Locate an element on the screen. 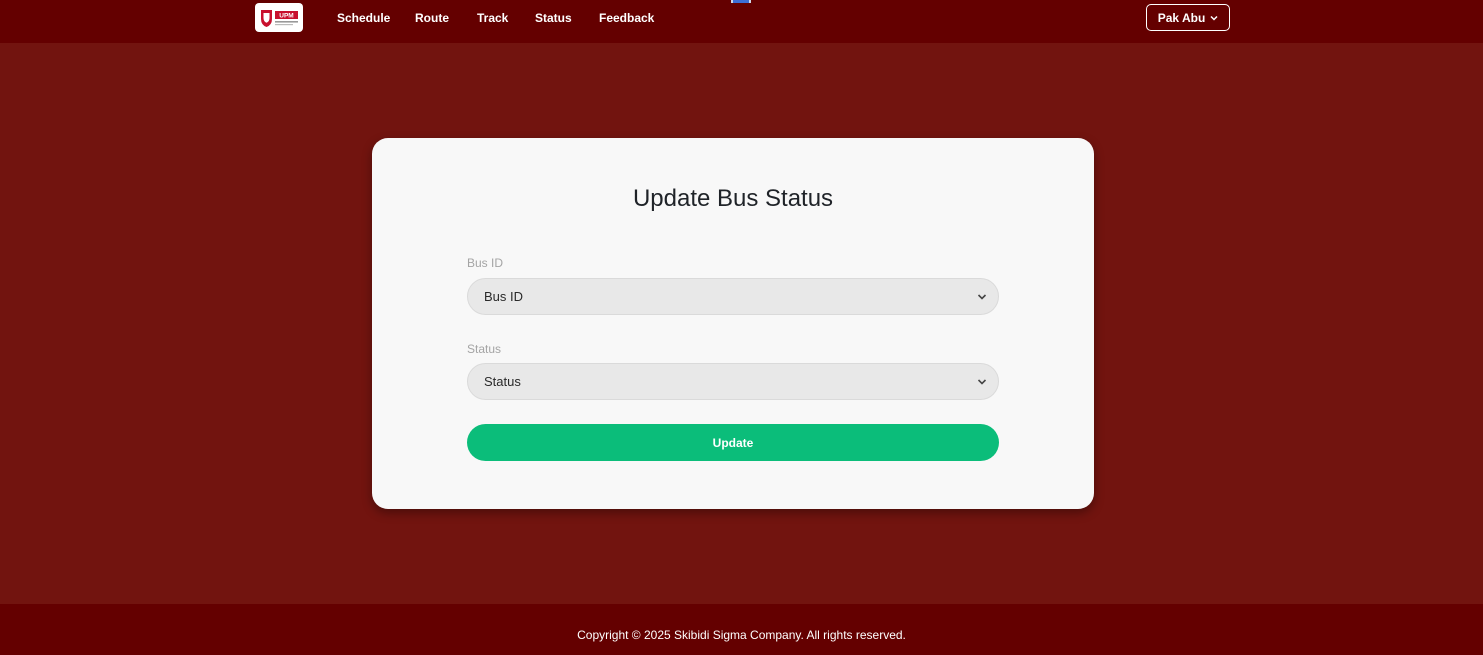  page-title: Update Bus Status is located at coordinates (733, 198).